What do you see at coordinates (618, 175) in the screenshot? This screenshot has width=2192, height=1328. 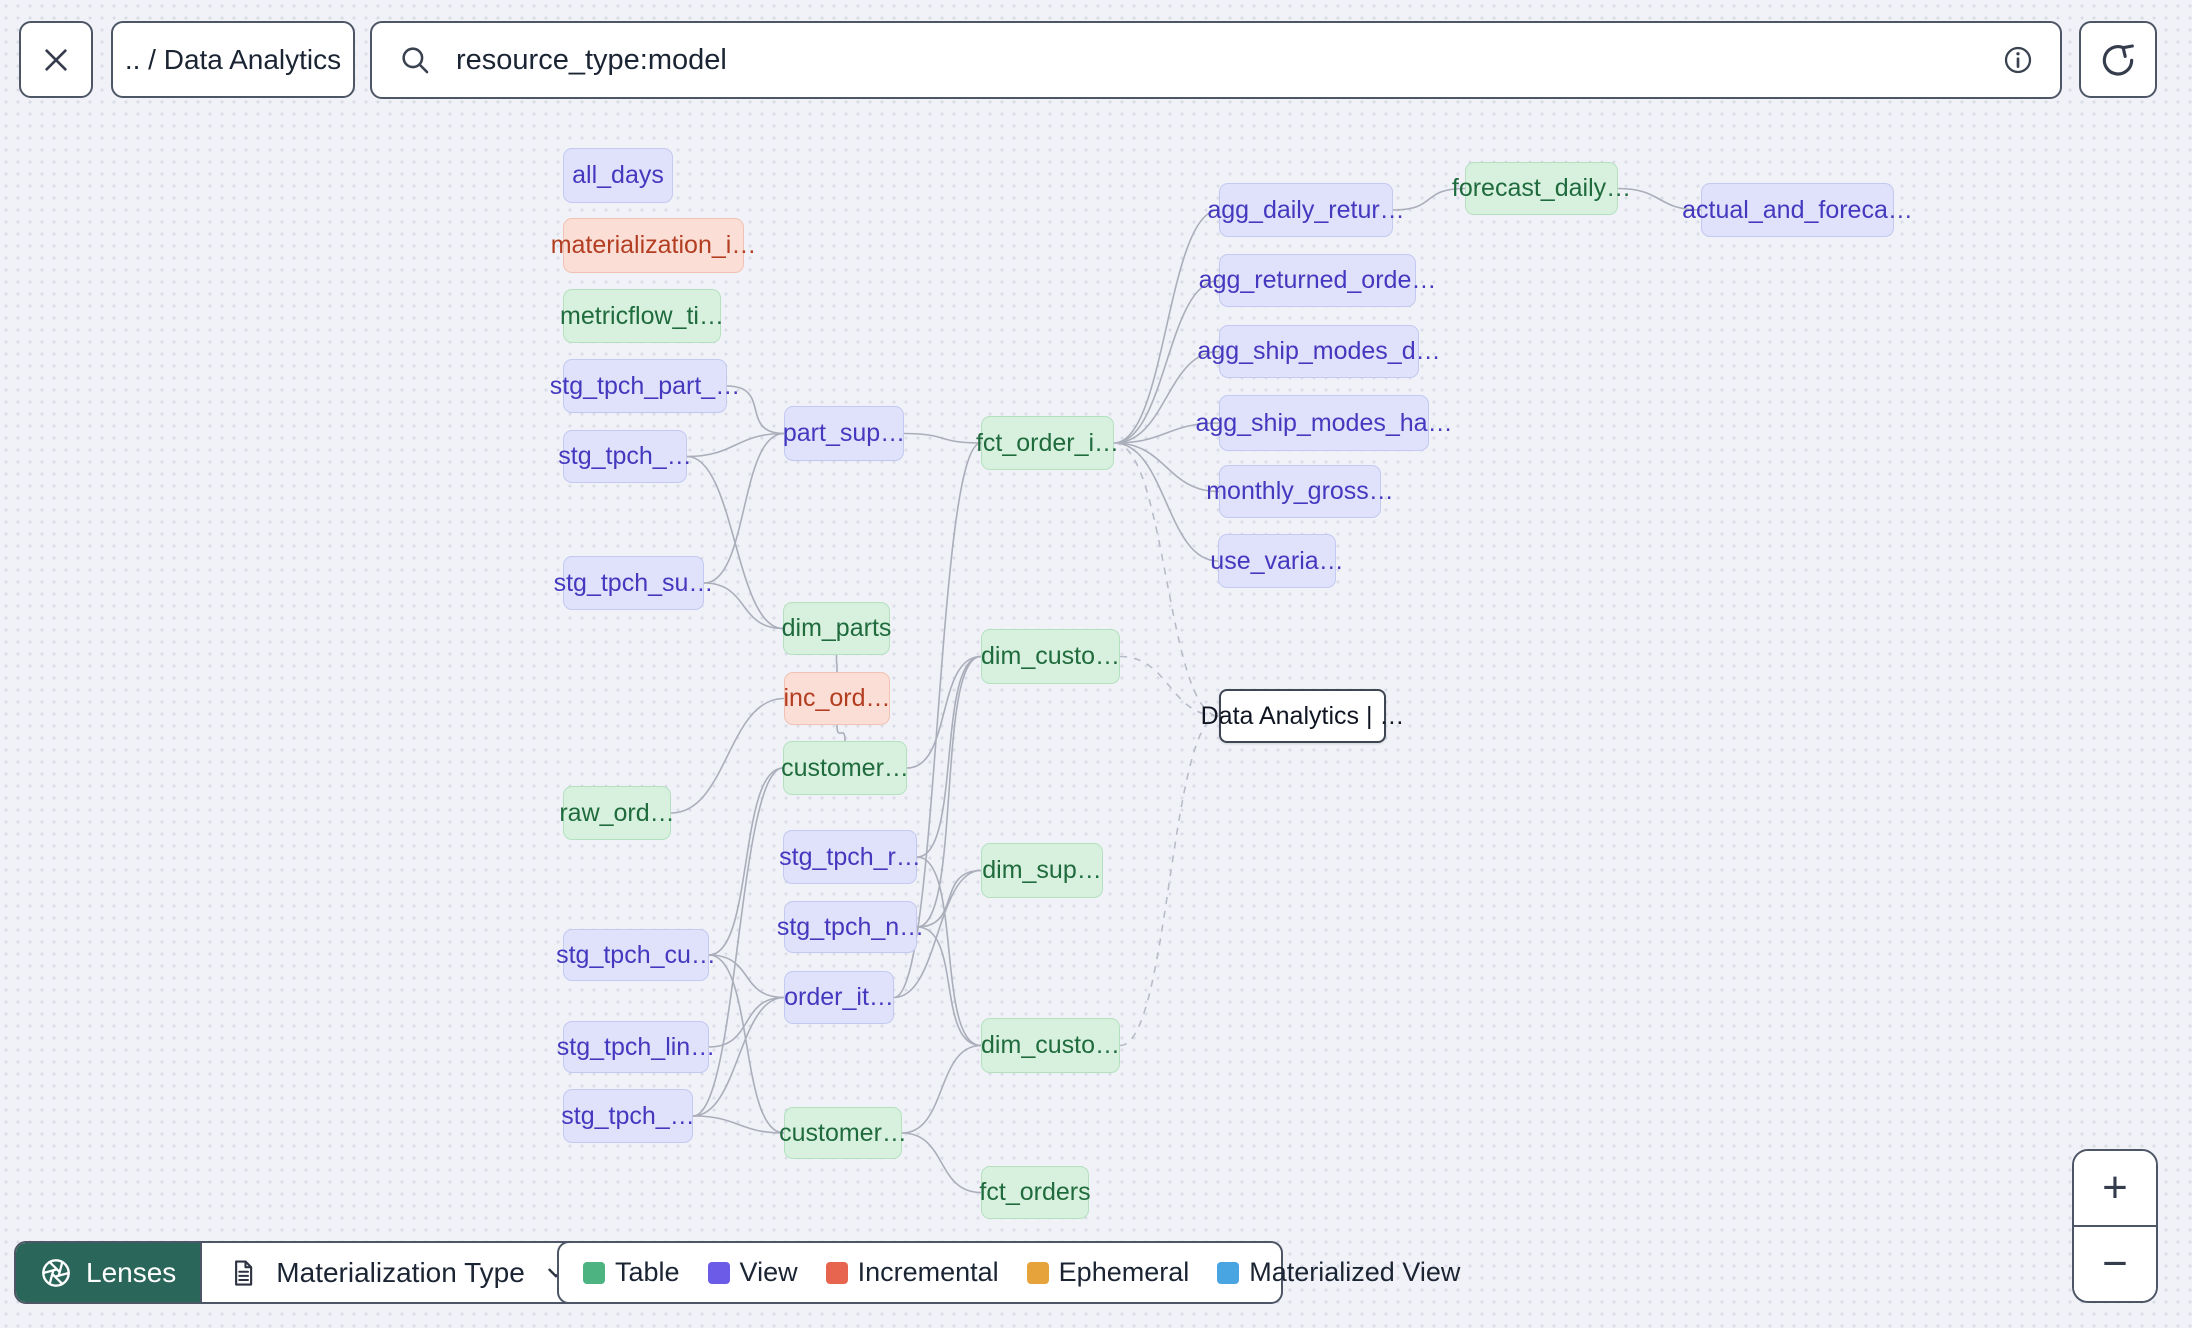 I see `graph-node: all_days` at bounding box center [618, 175].